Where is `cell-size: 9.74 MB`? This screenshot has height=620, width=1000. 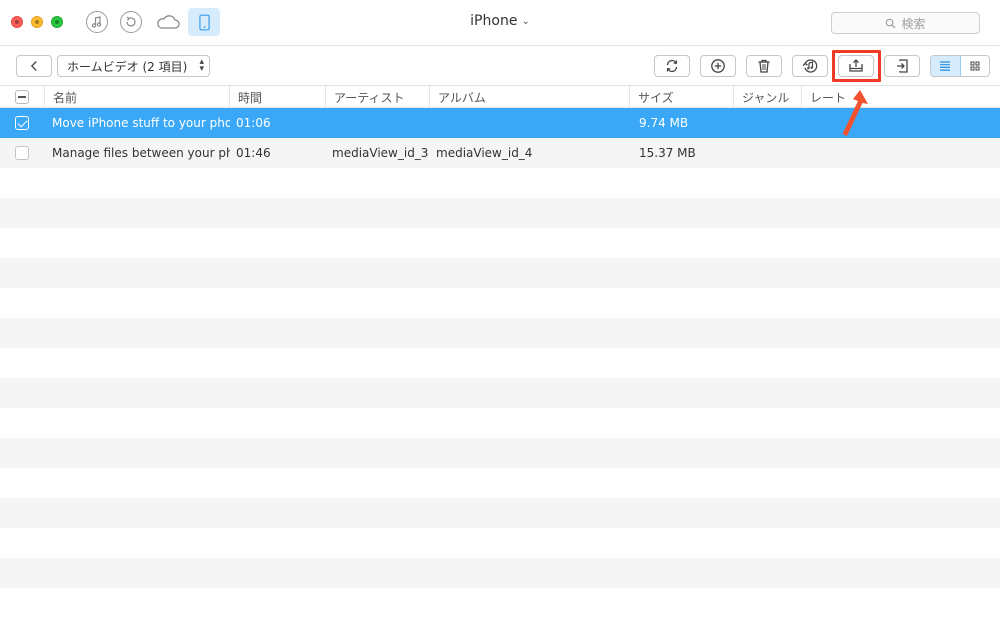 cell-size: 9.74 MB is located at coordinates (664, 123).